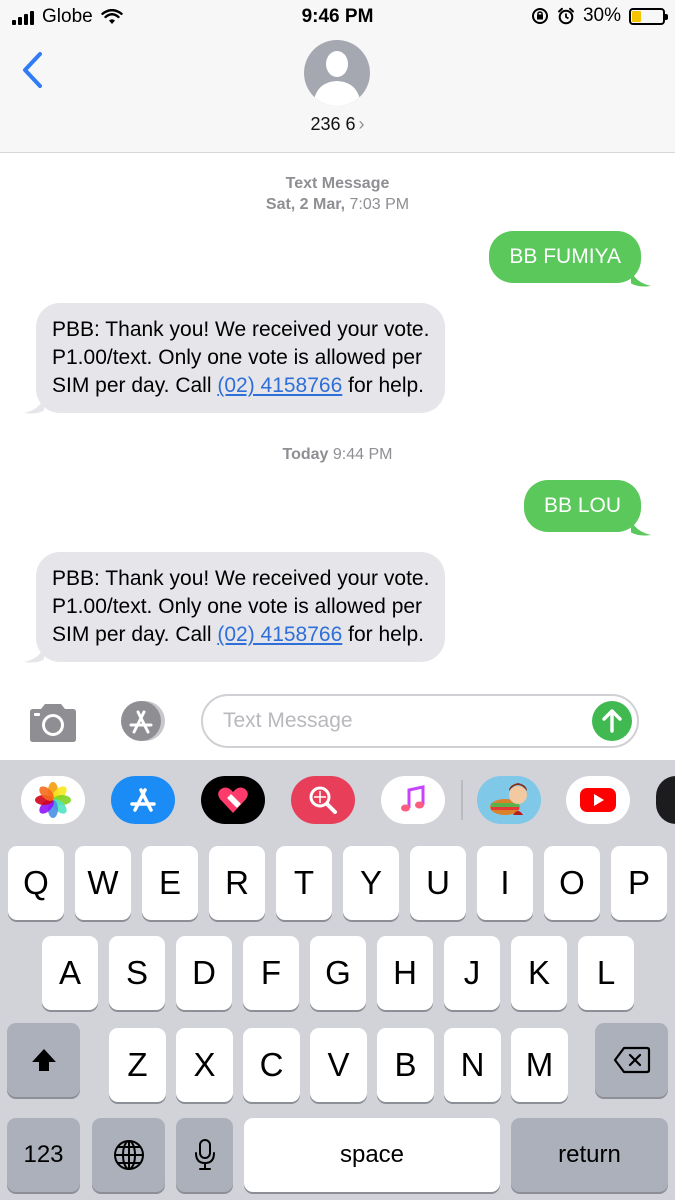 The image size is (675, 1200). I want to click on status-right: 30%, so click(599, 16).